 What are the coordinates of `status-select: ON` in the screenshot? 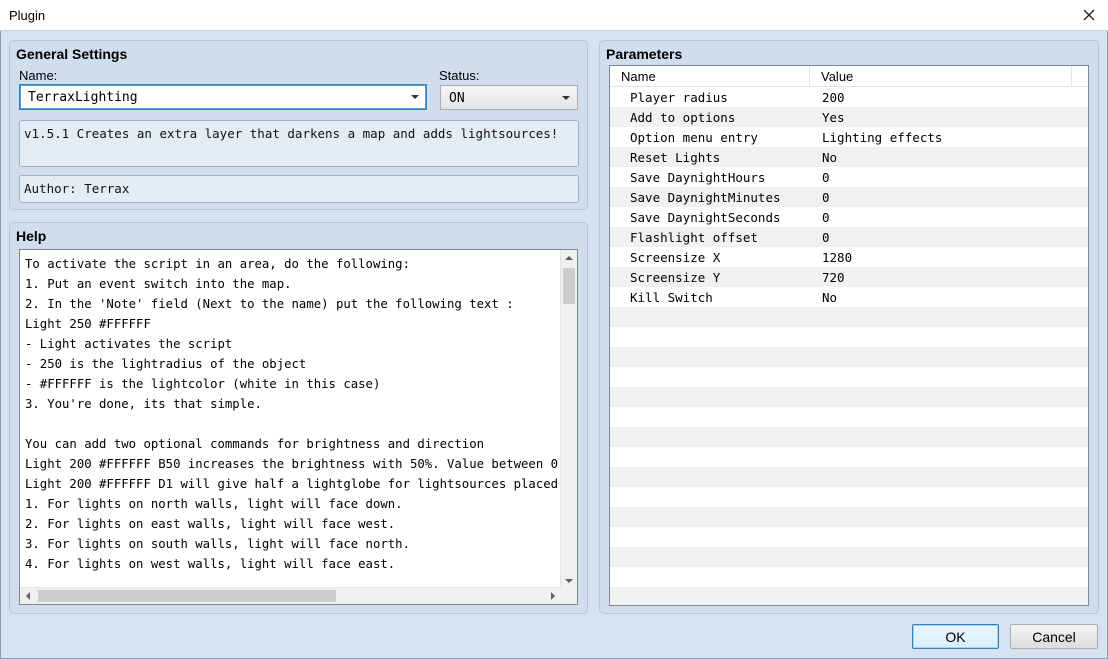 It's located at (509, 97).